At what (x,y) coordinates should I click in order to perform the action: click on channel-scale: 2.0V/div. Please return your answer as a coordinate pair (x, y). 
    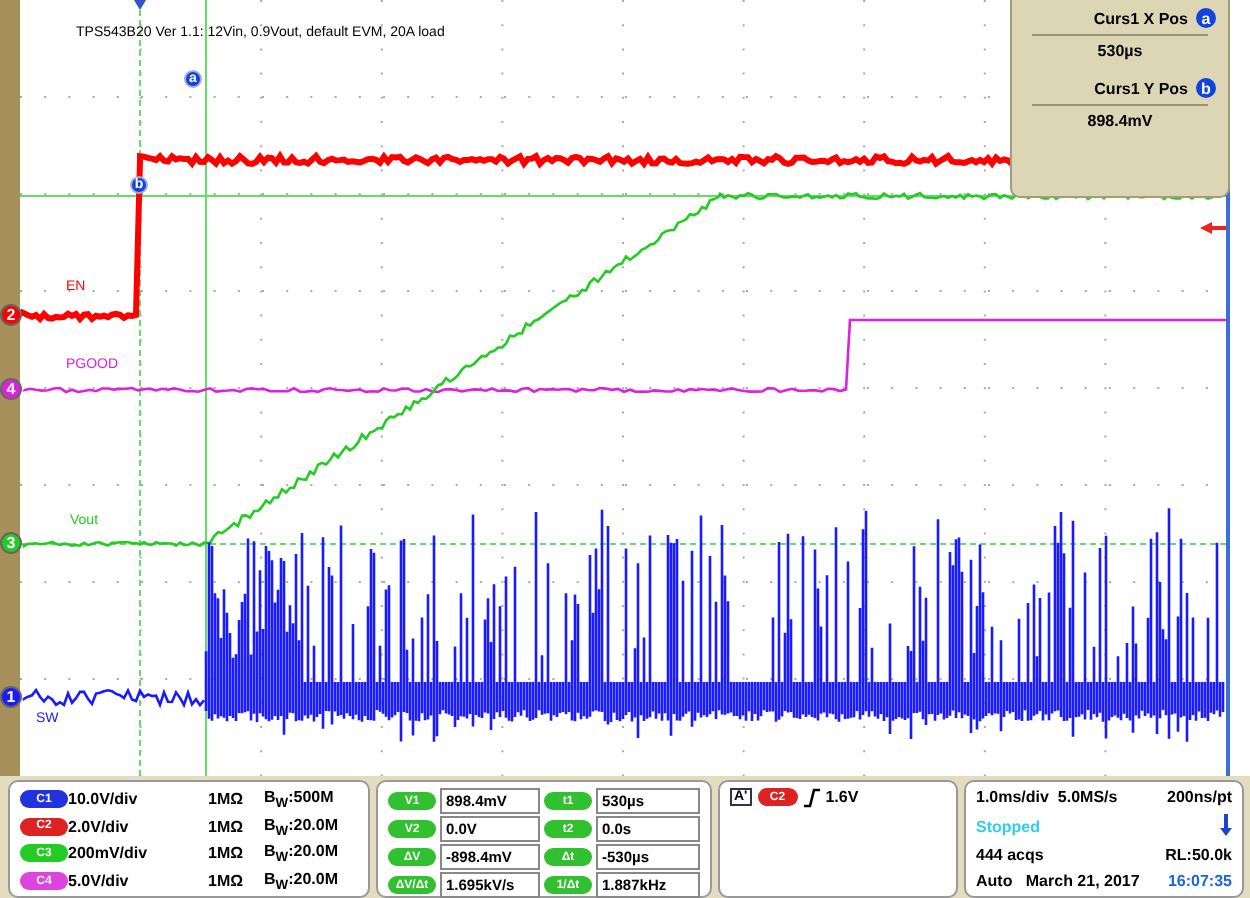
    Looking at the image, I should click on (99, 826).